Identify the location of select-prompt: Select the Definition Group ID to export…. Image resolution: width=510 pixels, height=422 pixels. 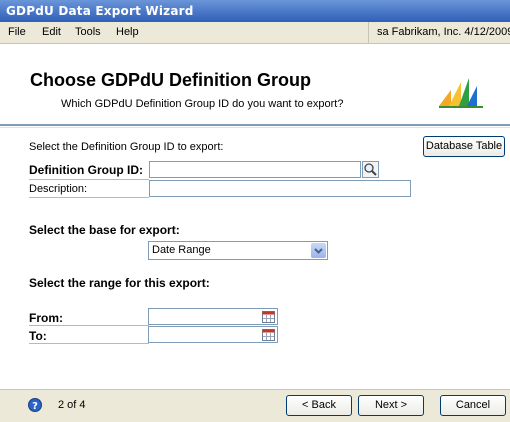
(126, 147).